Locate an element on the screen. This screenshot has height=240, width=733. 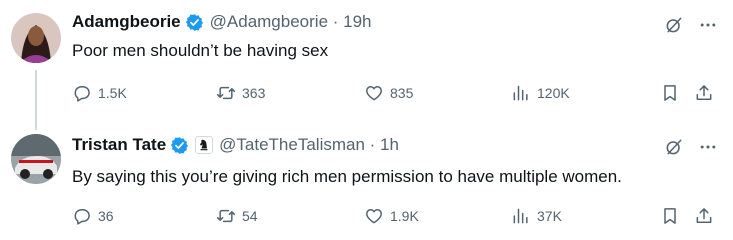
retweet-button: 363 is located at coordinates (240, 93).